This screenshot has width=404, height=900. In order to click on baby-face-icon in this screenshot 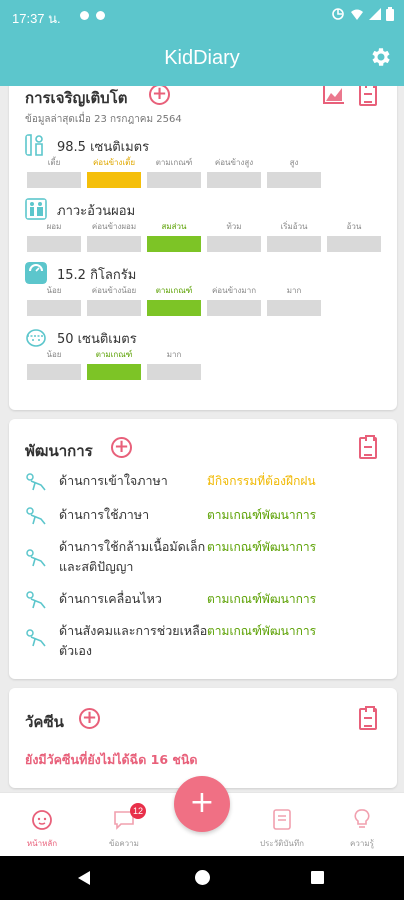, I will do `click(42, 820)`.